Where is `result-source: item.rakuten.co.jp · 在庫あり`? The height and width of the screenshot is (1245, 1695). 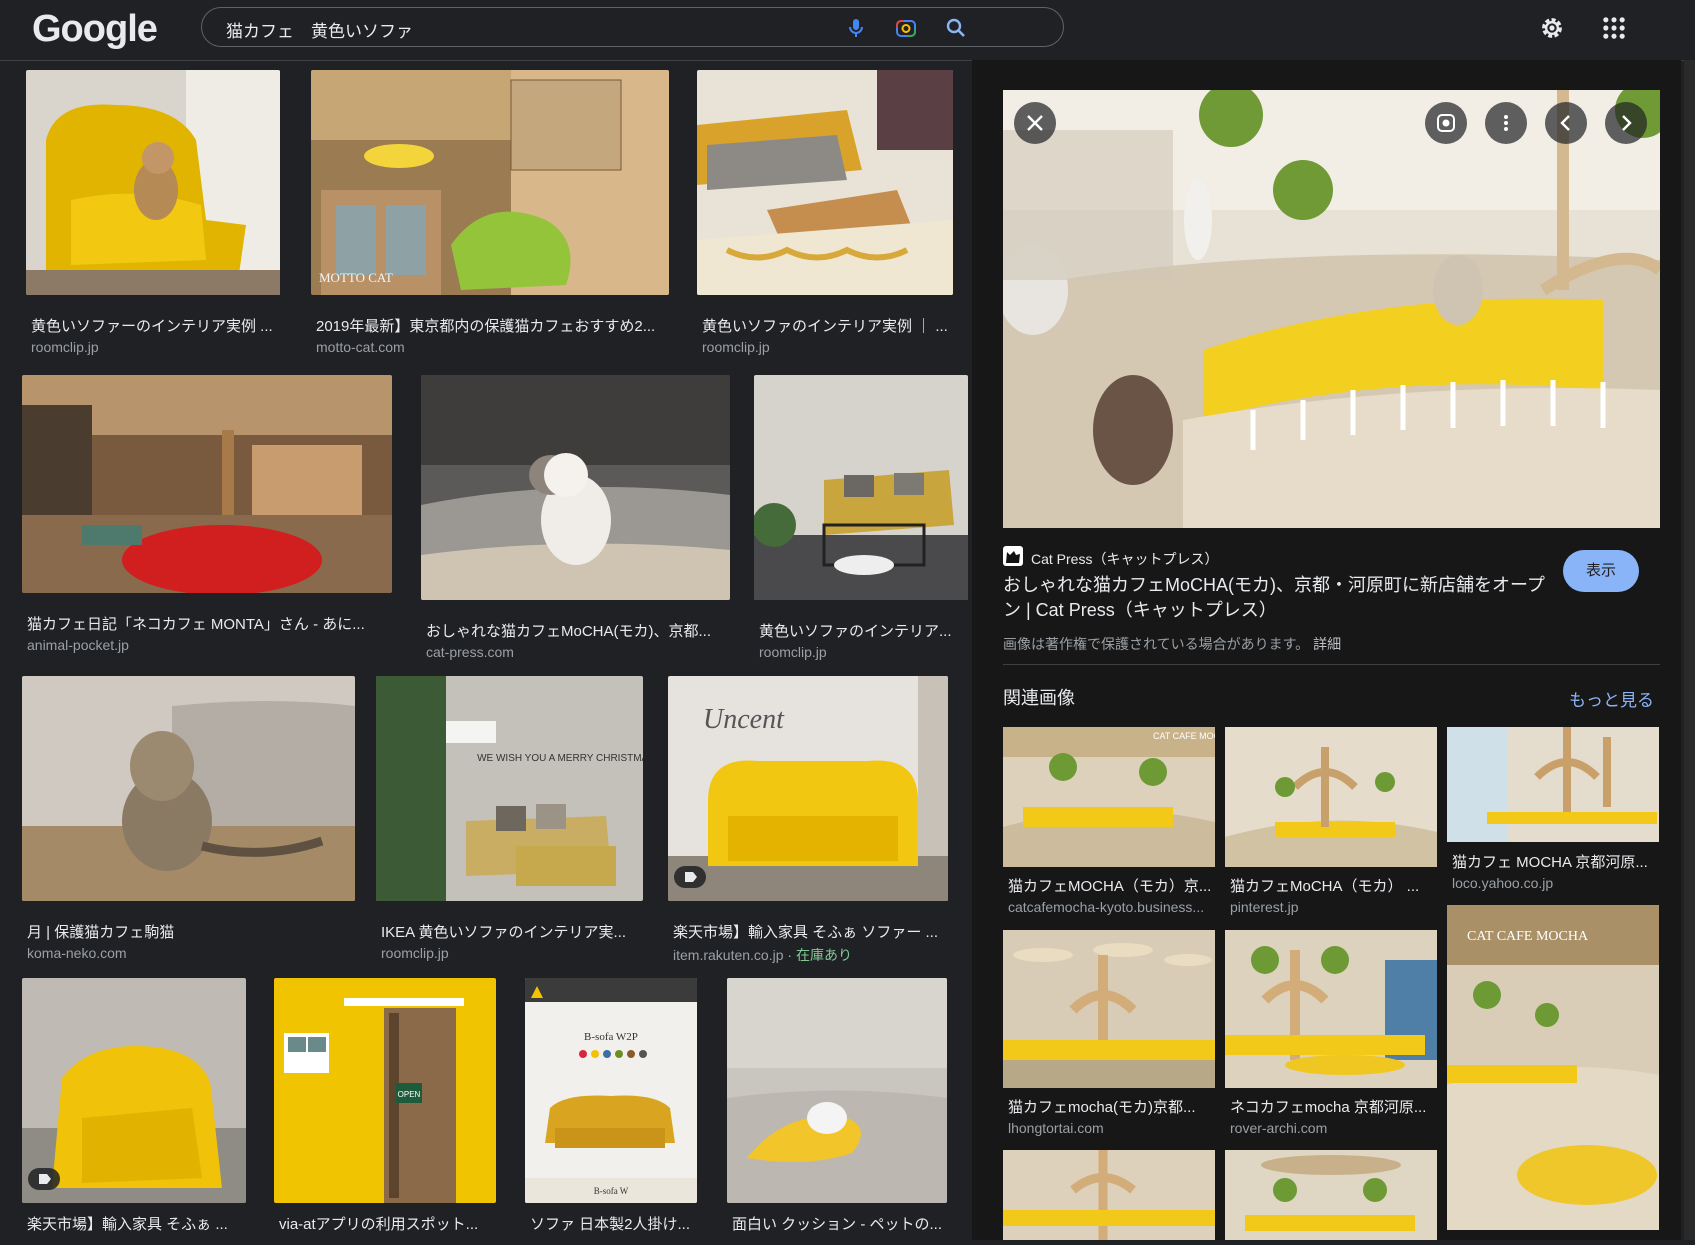 result-source: item.rakuten.co.jp · 在庫あり is located at coordinates (762, 955).